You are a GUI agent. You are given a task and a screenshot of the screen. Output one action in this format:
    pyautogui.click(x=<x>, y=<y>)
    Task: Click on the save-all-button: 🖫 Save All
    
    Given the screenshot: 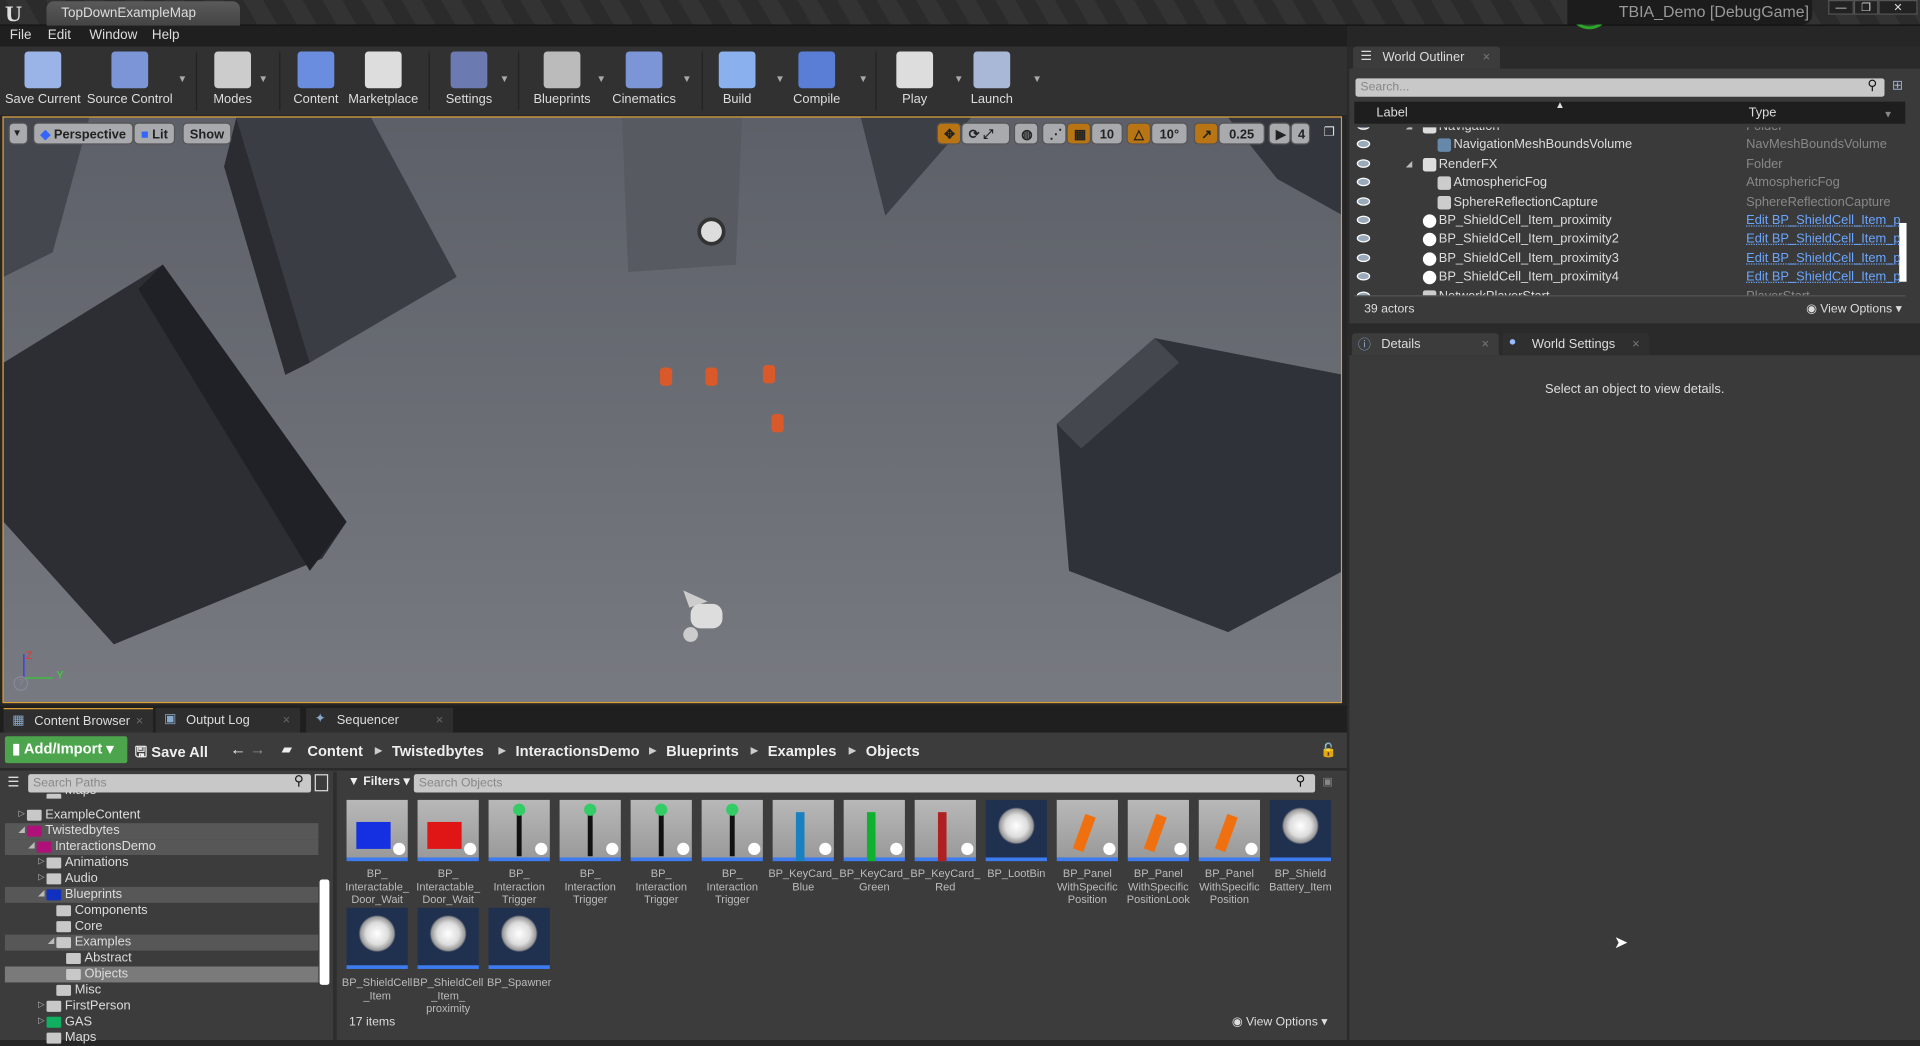 What is the action you would take?
    pyautogui.click(x=171, y=754)
    